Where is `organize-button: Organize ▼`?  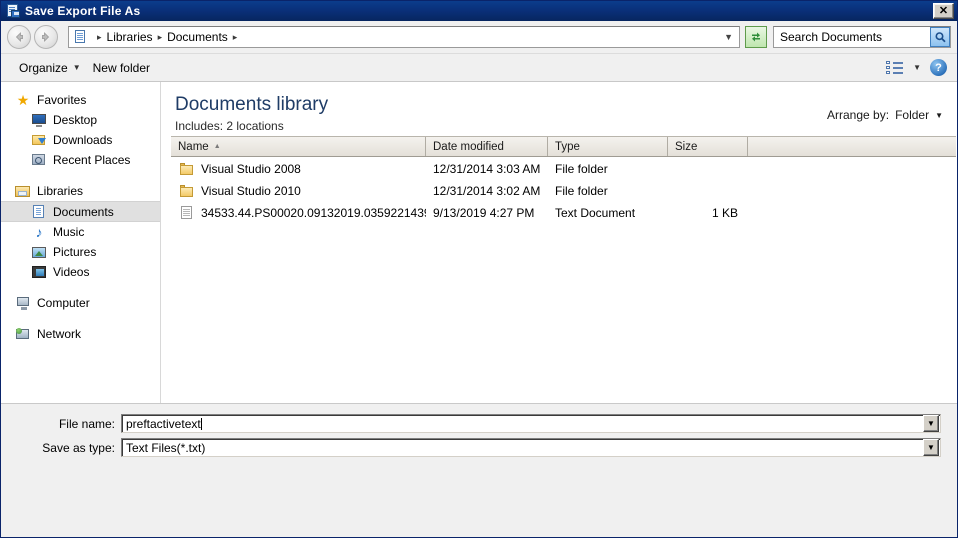
organize-button: Organize ▼ is located at coordinates (50, 68).